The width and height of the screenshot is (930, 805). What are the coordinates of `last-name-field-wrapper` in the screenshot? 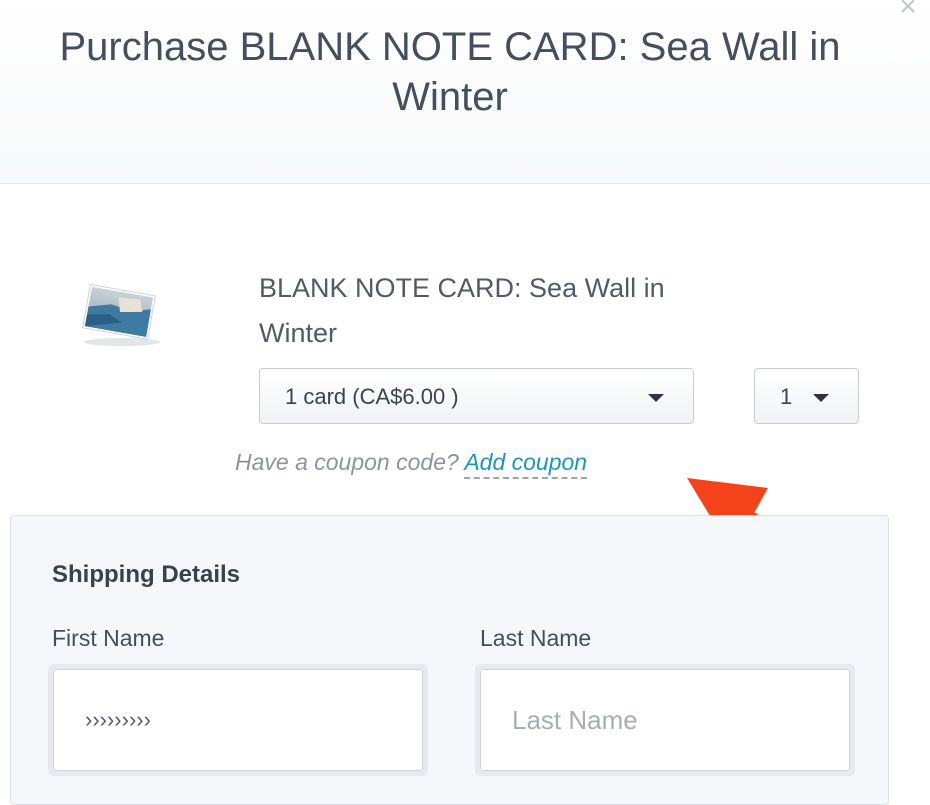 It's located at (665, 720).